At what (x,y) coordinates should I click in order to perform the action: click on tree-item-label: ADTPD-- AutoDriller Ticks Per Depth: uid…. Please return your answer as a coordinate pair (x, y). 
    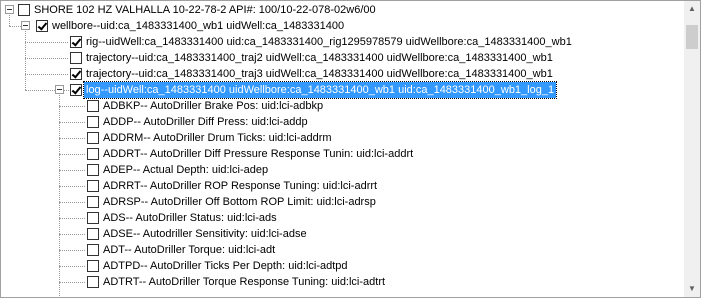
    Looking at the image, I should click on (225, 266).